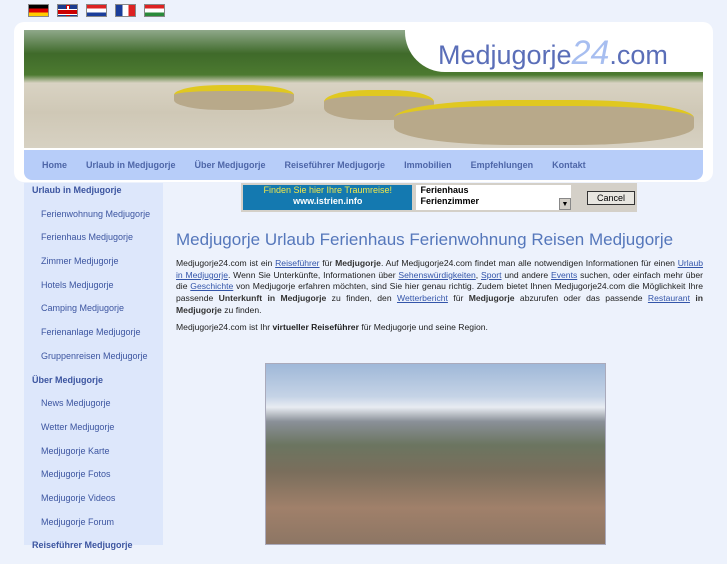  I want to click on logo-number: 24, so click(590, 53).